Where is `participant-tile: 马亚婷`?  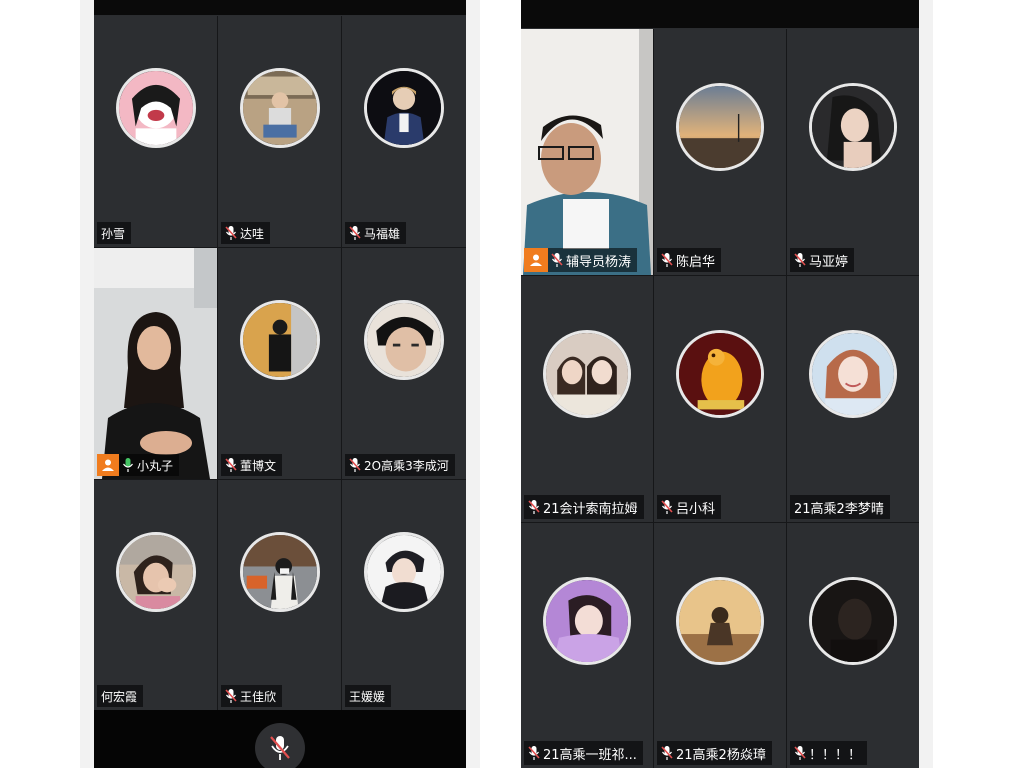 participant-tile: 马亚婷 is located at coordinates (853, 152).